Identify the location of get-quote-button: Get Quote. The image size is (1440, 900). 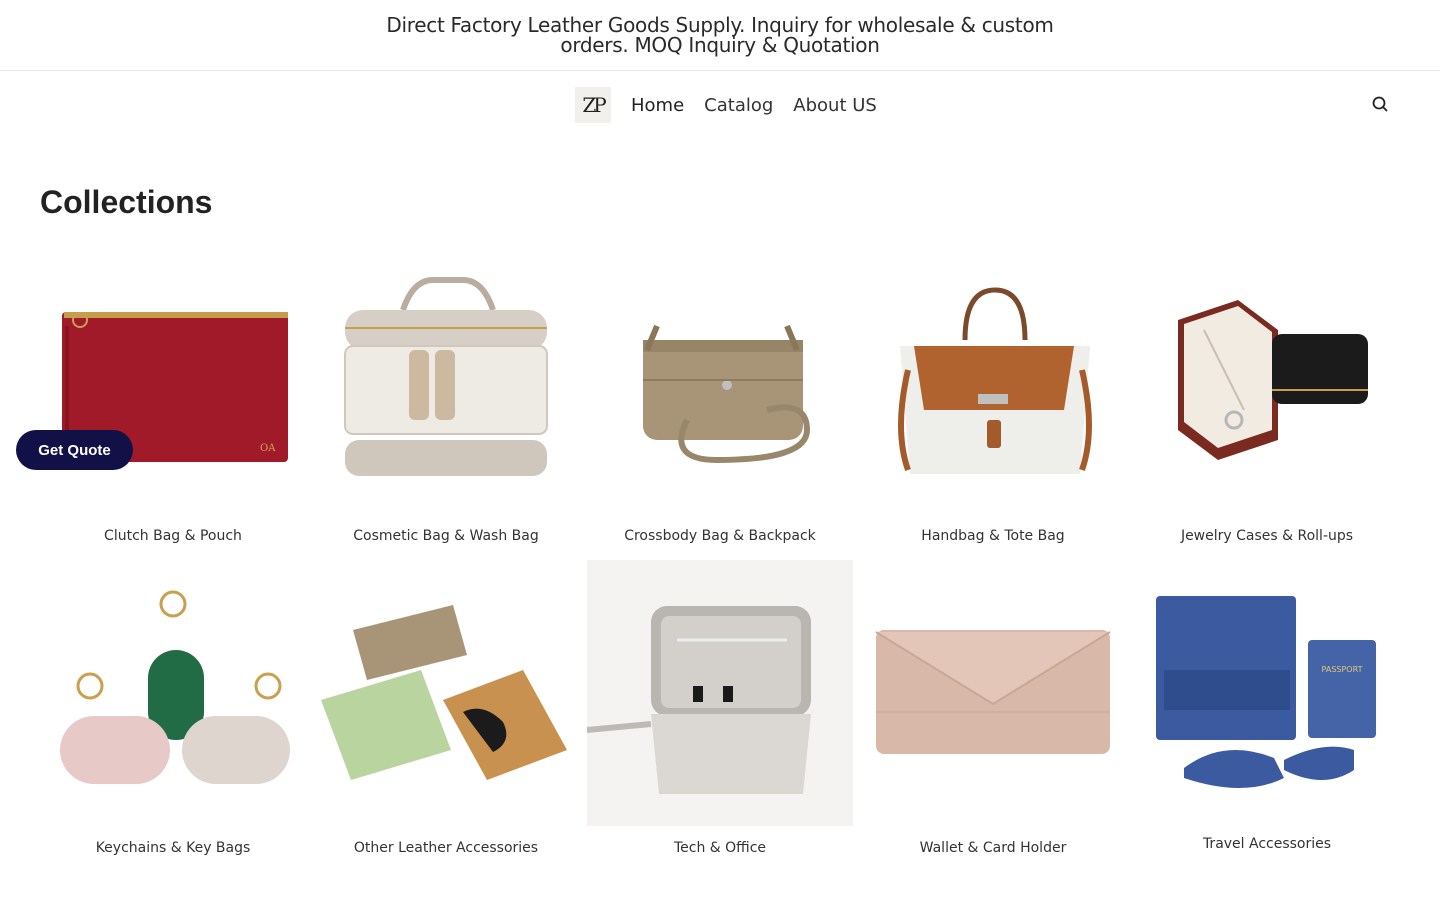
(74, 450).